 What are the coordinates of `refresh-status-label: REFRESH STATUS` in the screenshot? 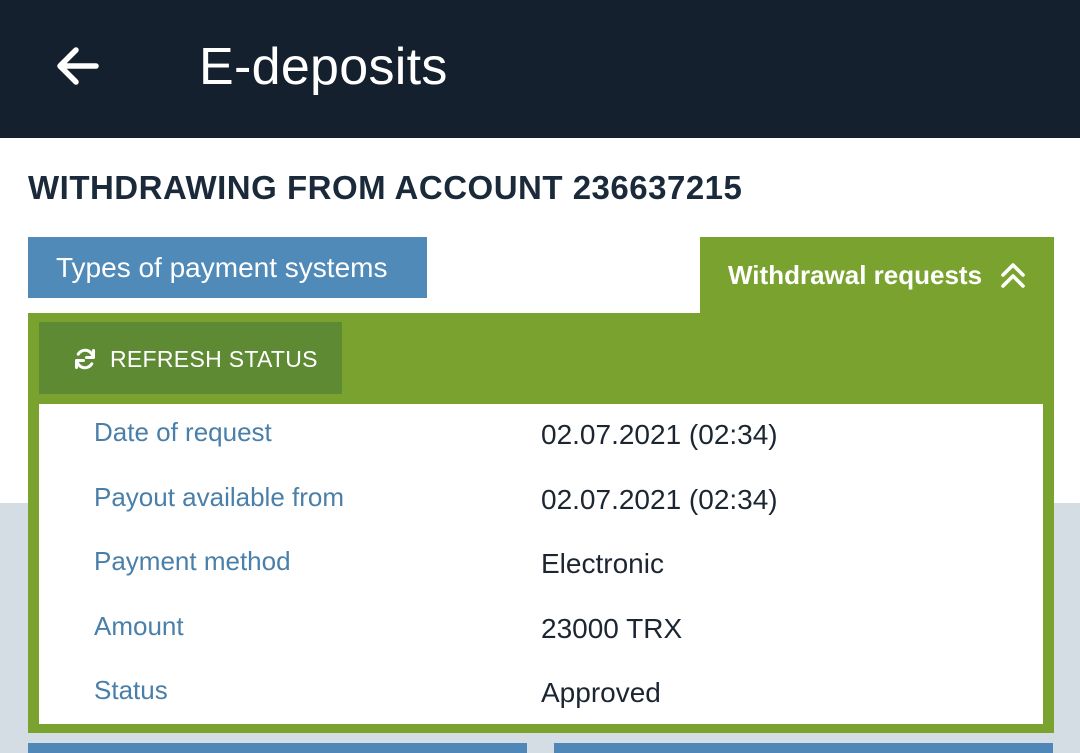 It's located at (214, 359).